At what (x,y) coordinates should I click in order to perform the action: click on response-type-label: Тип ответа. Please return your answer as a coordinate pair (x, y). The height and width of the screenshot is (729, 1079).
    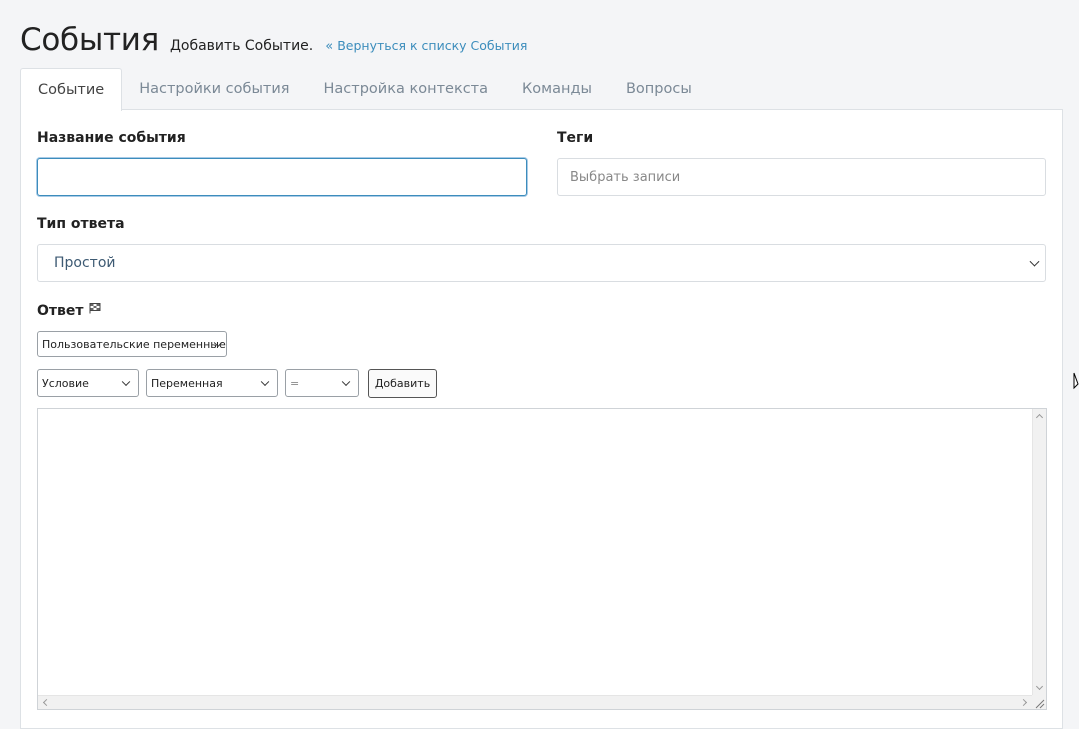
    Looking at the image, I should click on (81, 224).